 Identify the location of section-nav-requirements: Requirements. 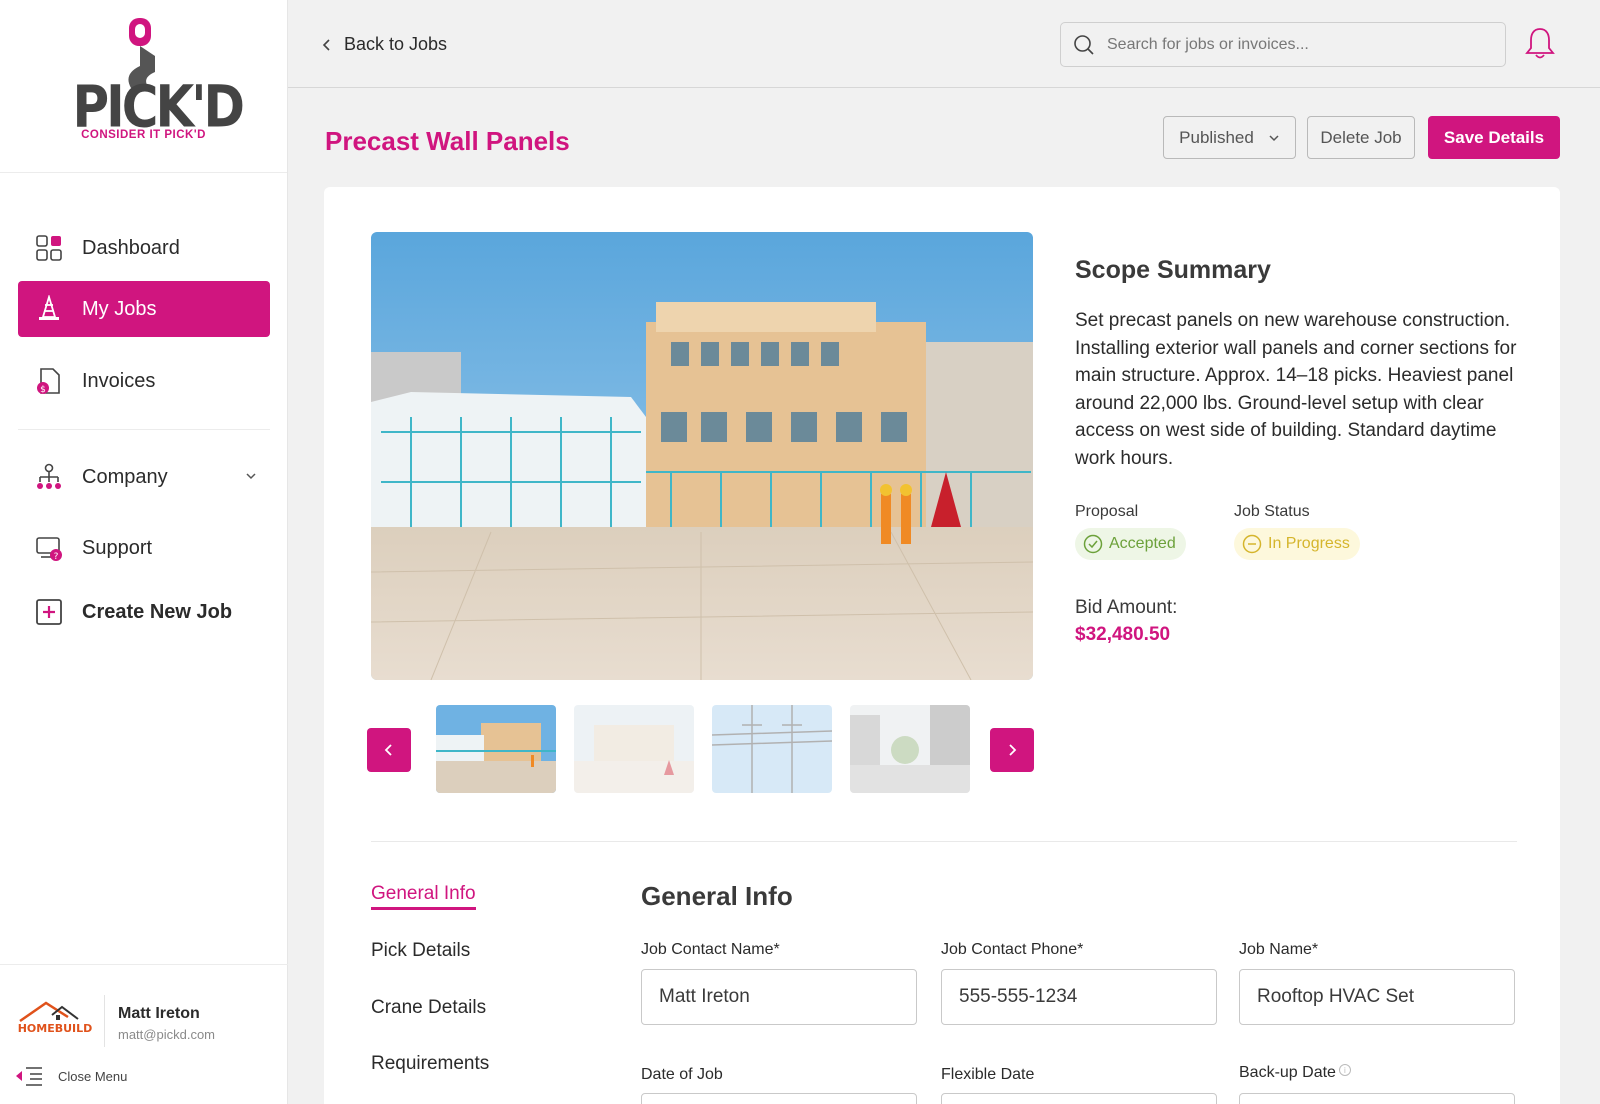
(430, 1064).